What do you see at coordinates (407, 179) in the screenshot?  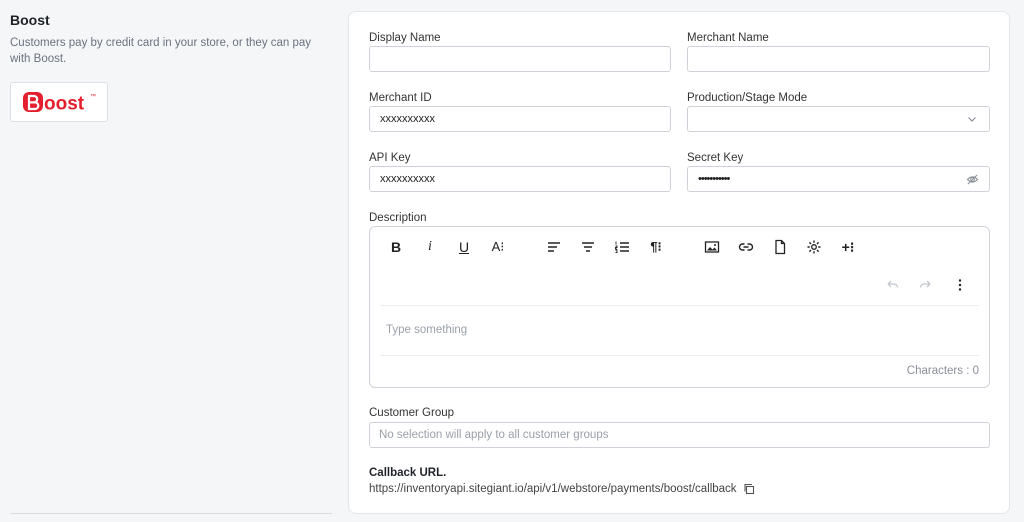 I see `api-key-value: xxxxxxxxxx` at bounding box center [407, 179].